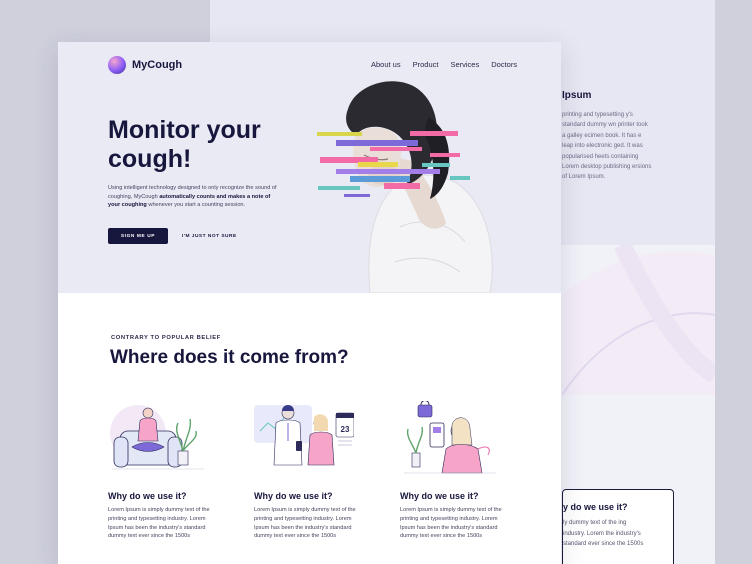 The width and height of the screenshot is (752, 564). I want to click on section-eyebrow: CONTRARY TO POPULAR BELIEF, so click(166, 338).